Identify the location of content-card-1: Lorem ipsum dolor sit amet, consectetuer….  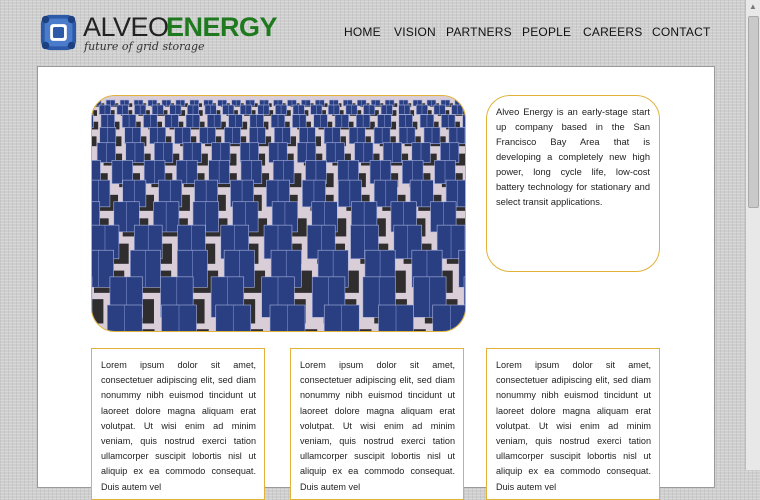
(178, 424).